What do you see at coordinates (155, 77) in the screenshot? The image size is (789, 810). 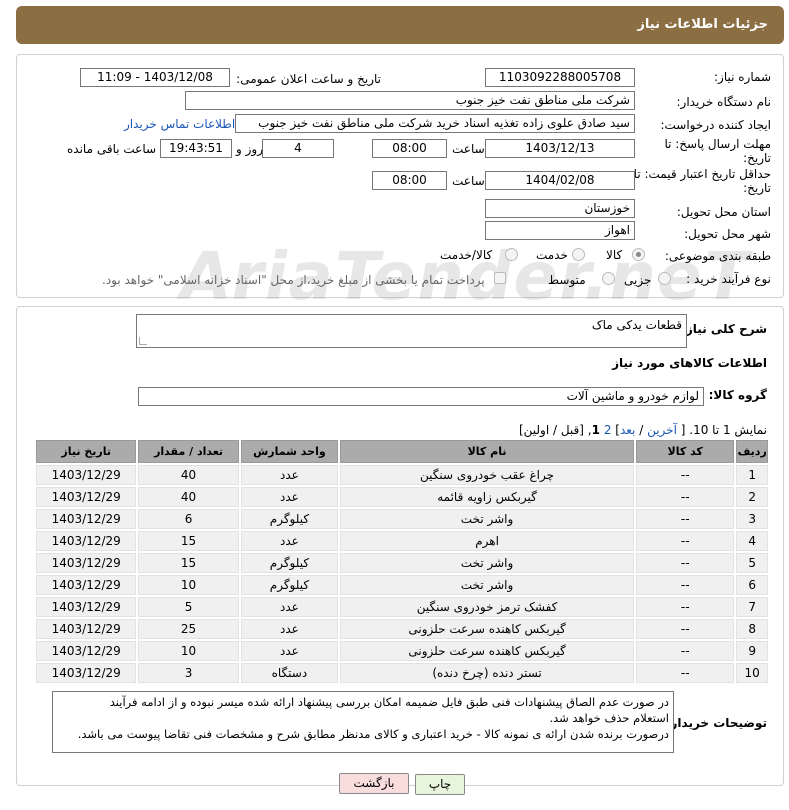 I see `announce-field: 1403/12/08 - 11:09` at bounding box center [155, 77].